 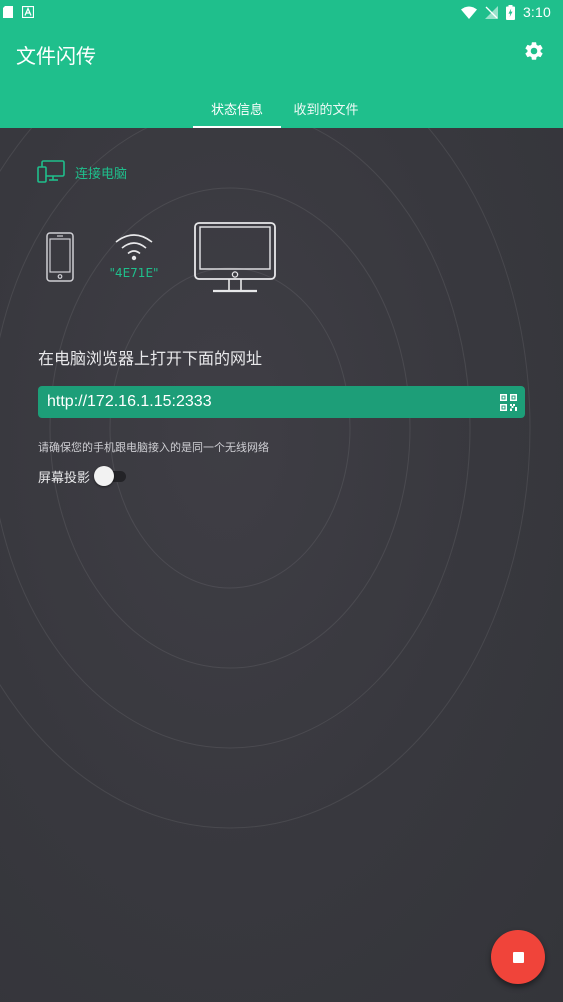 What do you see at coordinates (60, 257) in the screenshot?
I see `phone-icon` at bounding box center [60, 257].